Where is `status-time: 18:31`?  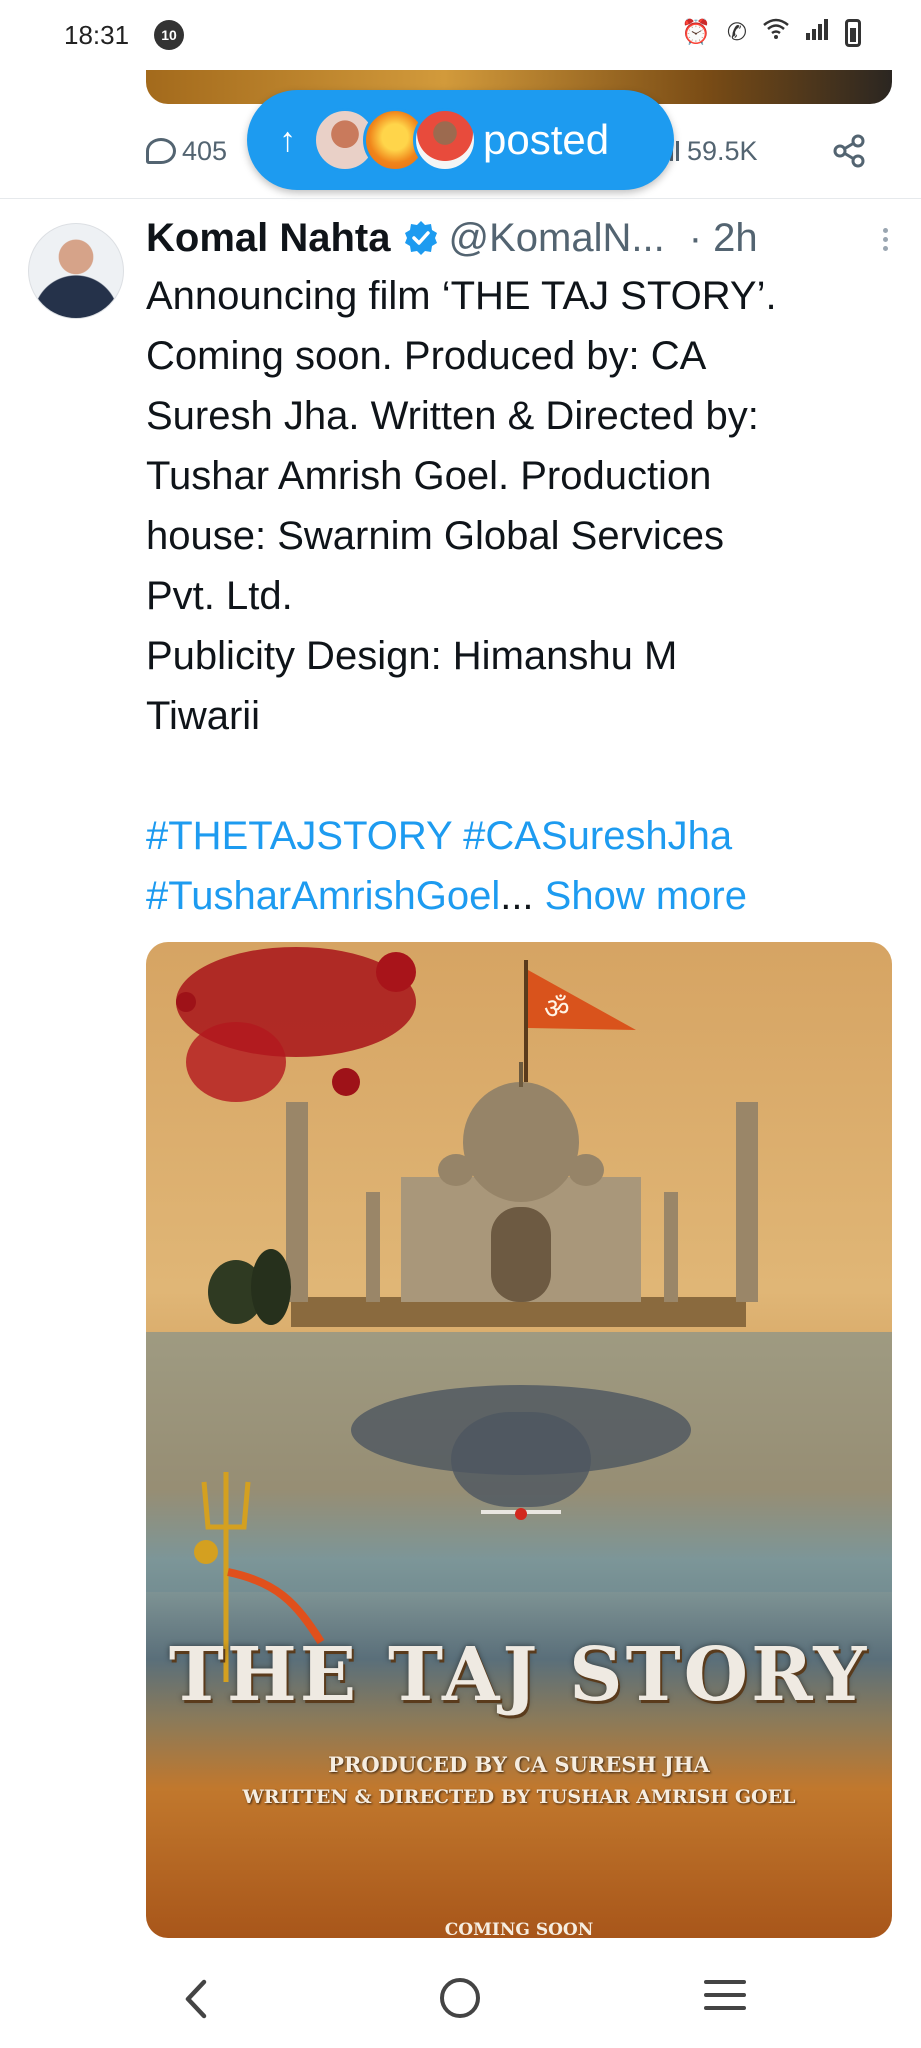 status-time: 18:31 is located at coordinates (97, 35).